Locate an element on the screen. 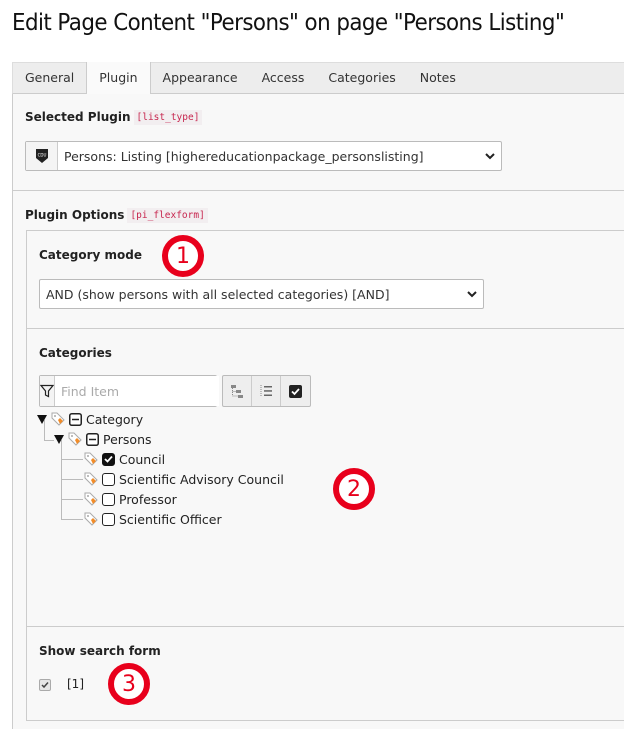 This screenshot has width=624, height=729. filter-icon is located at coordinates (47, 391).